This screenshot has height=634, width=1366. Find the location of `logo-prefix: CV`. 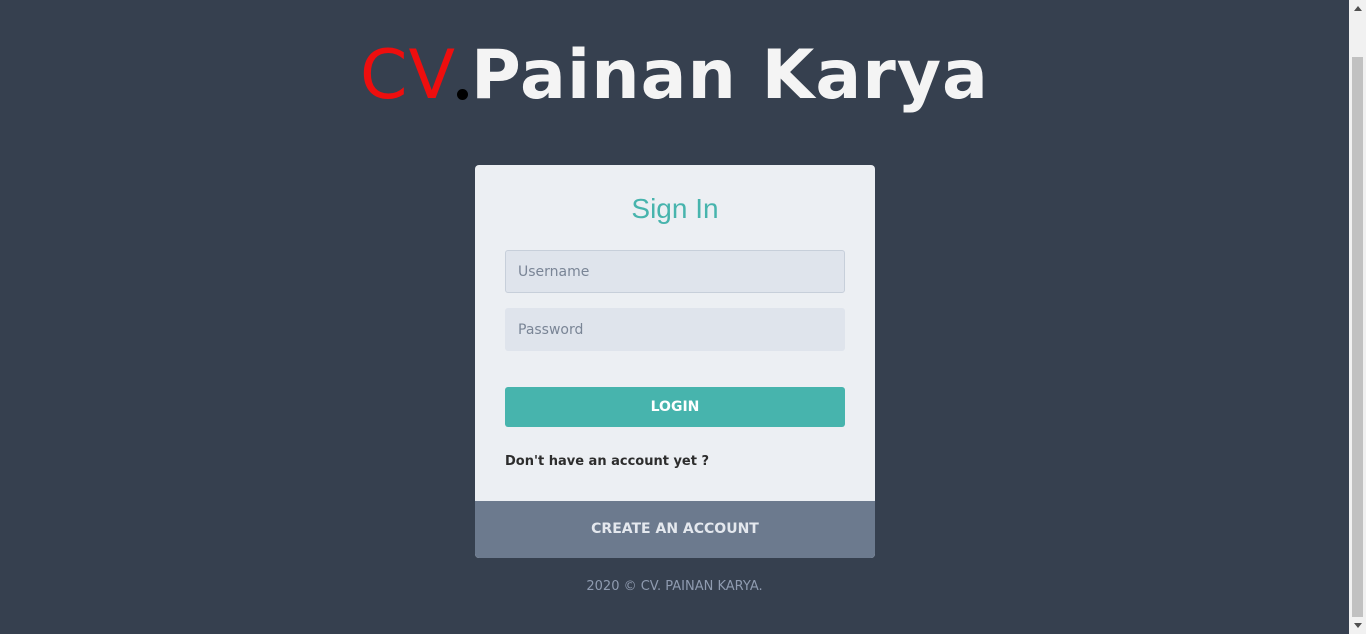

logo-prefix: CV is located at coordinates (408, 75).